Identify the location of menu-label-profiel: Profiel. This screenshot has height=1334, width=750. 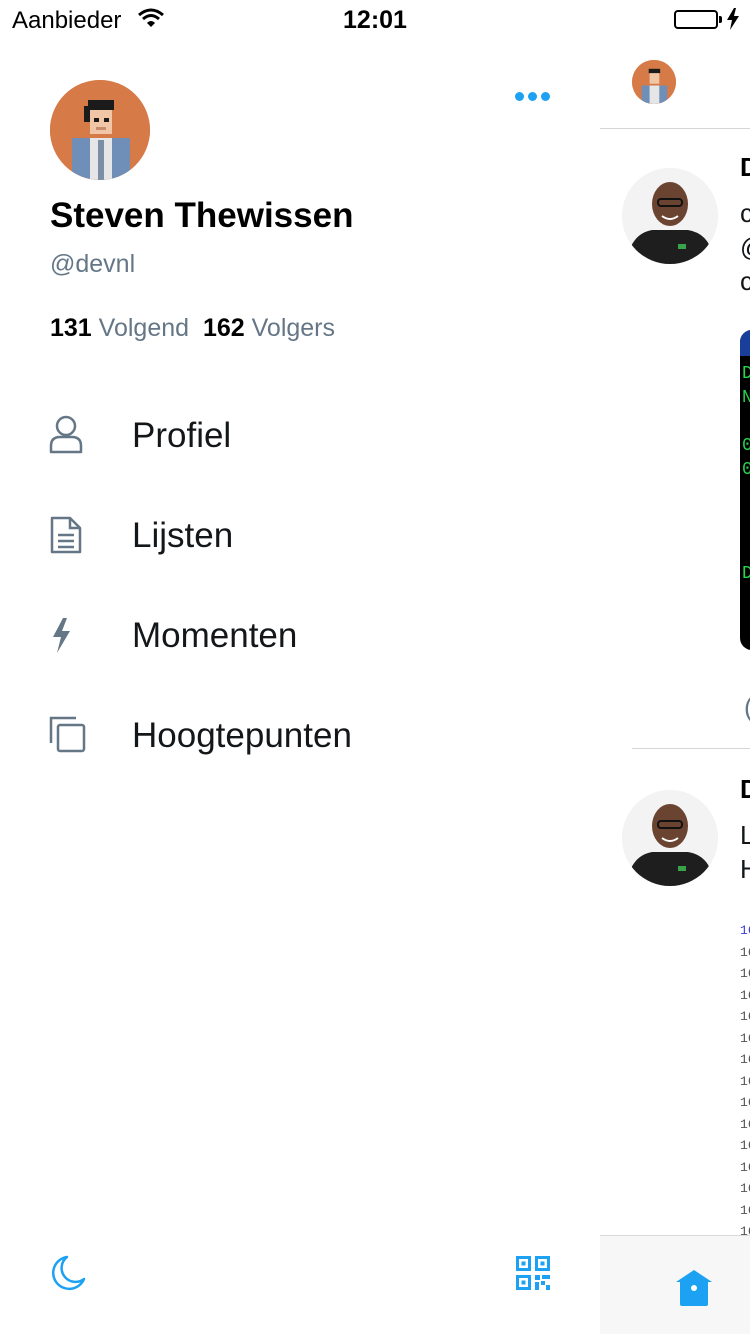
(182, 435).